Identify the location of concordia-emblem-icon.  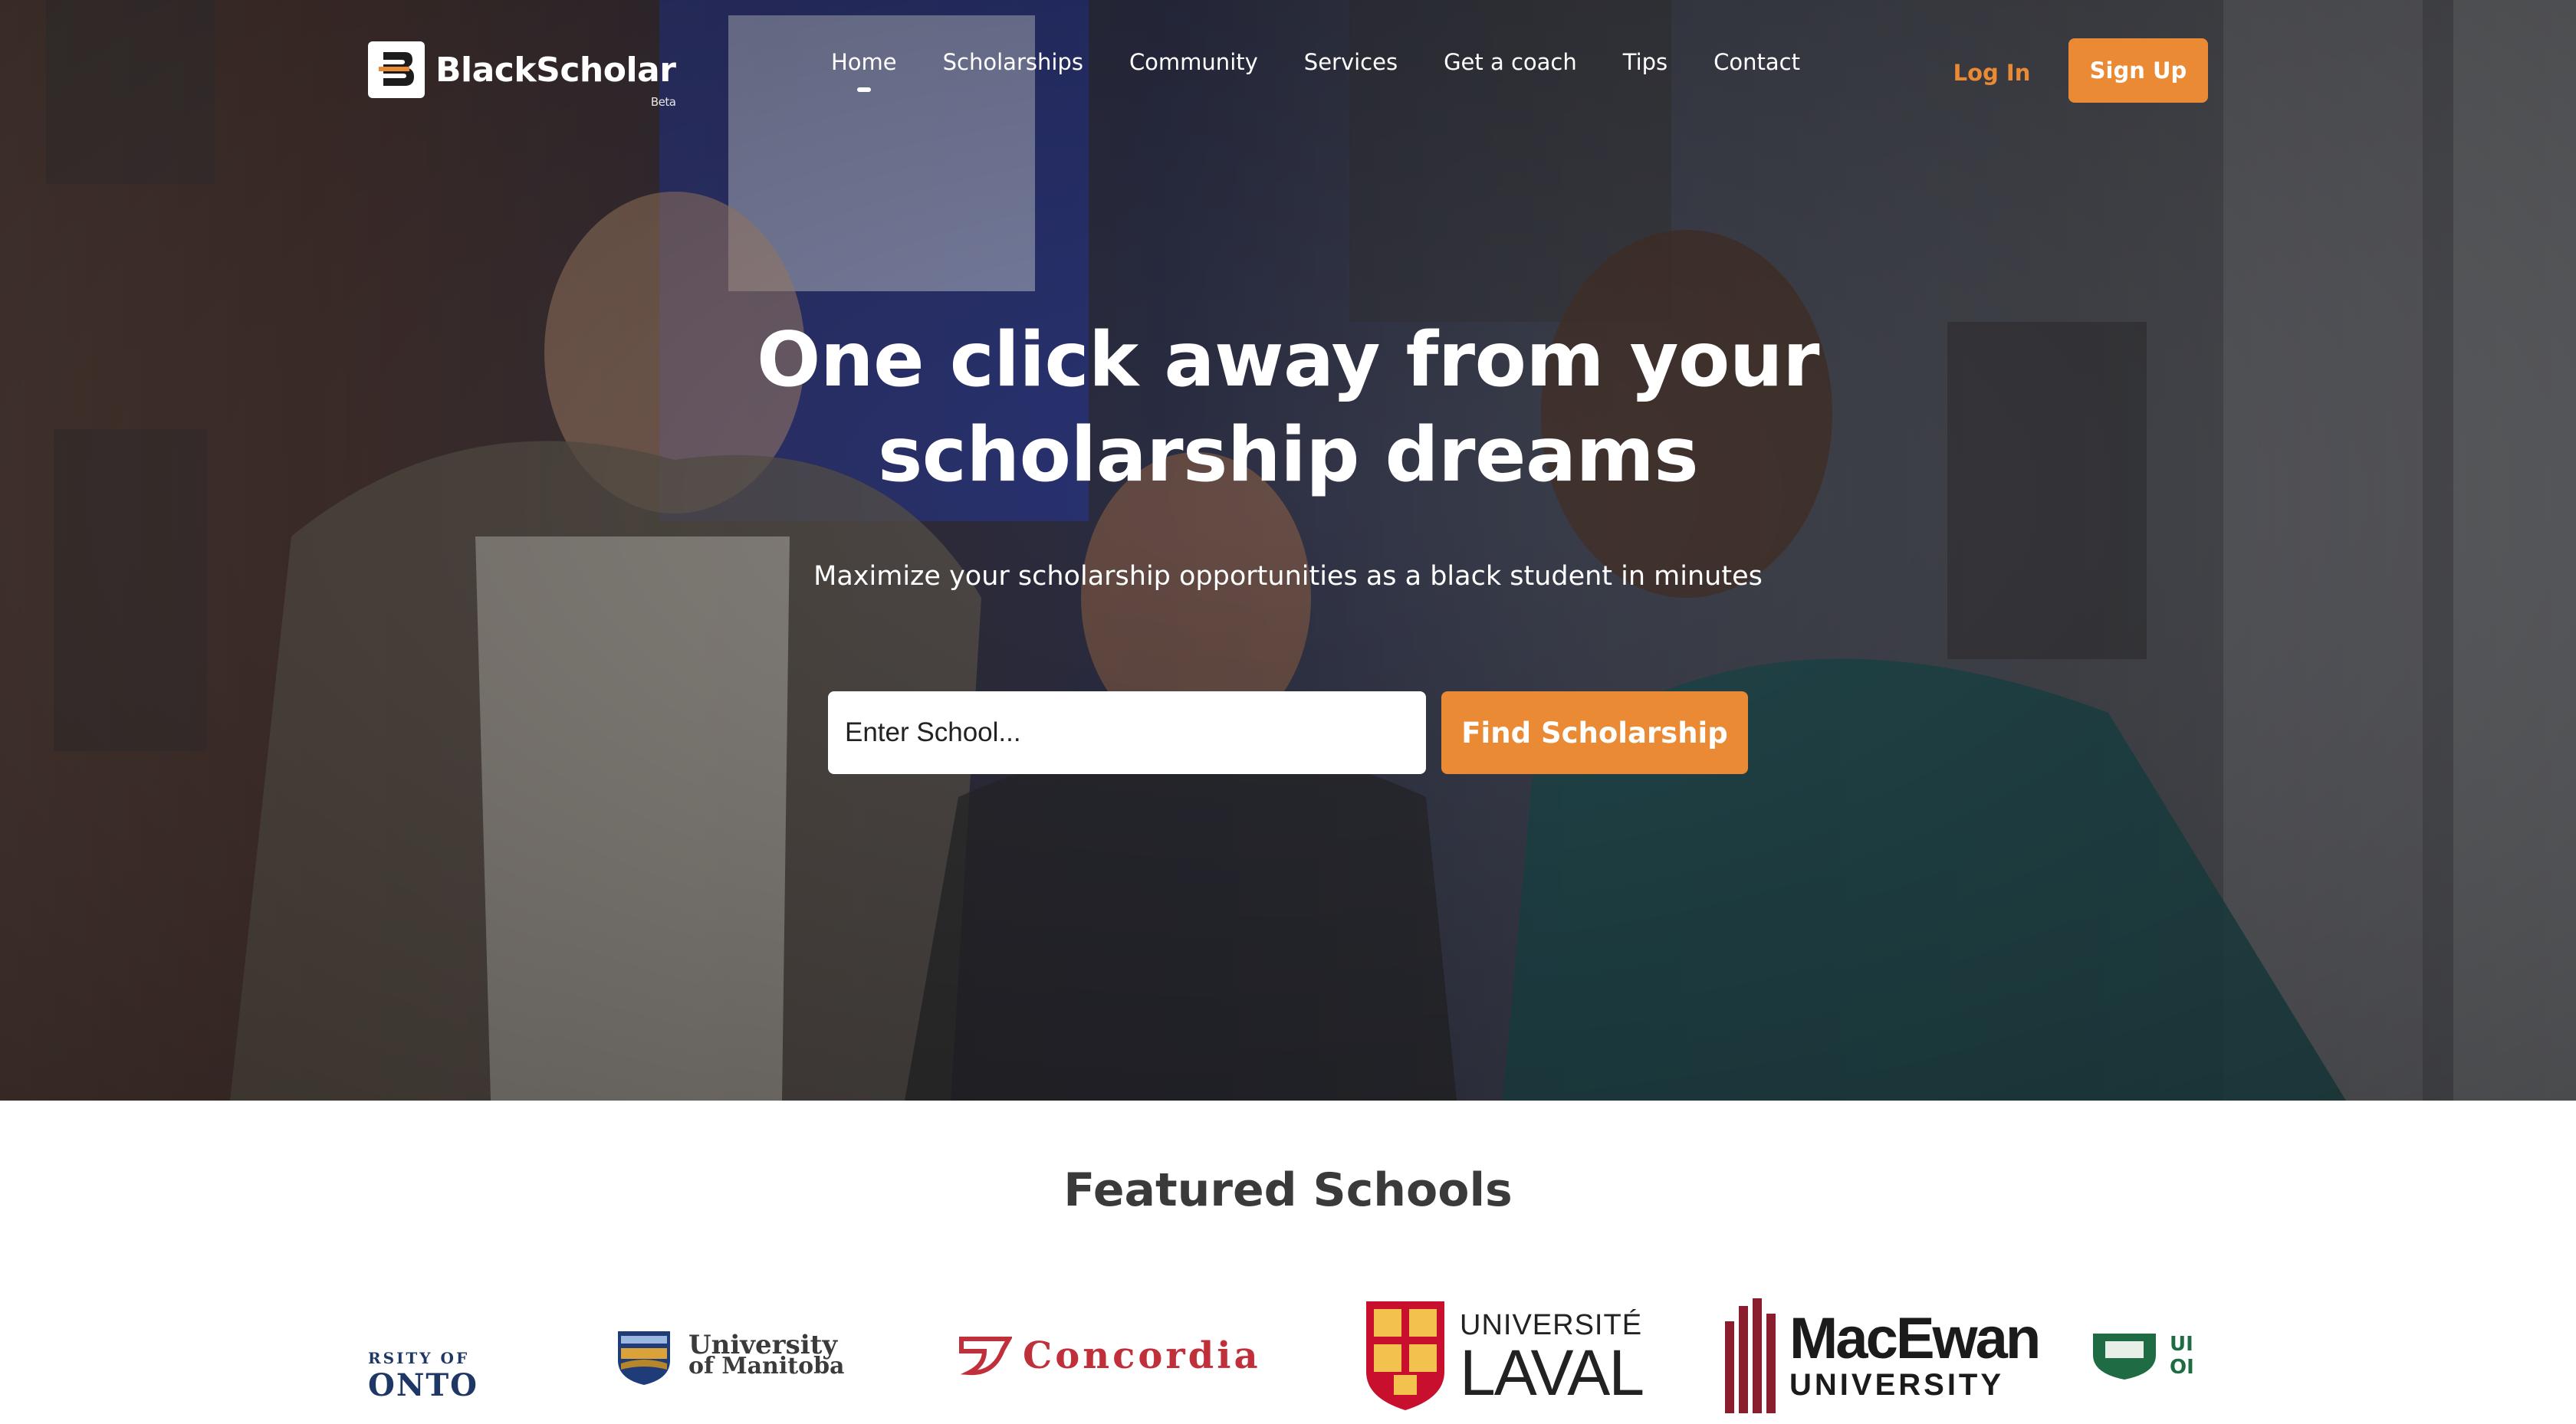
(986, 1356).